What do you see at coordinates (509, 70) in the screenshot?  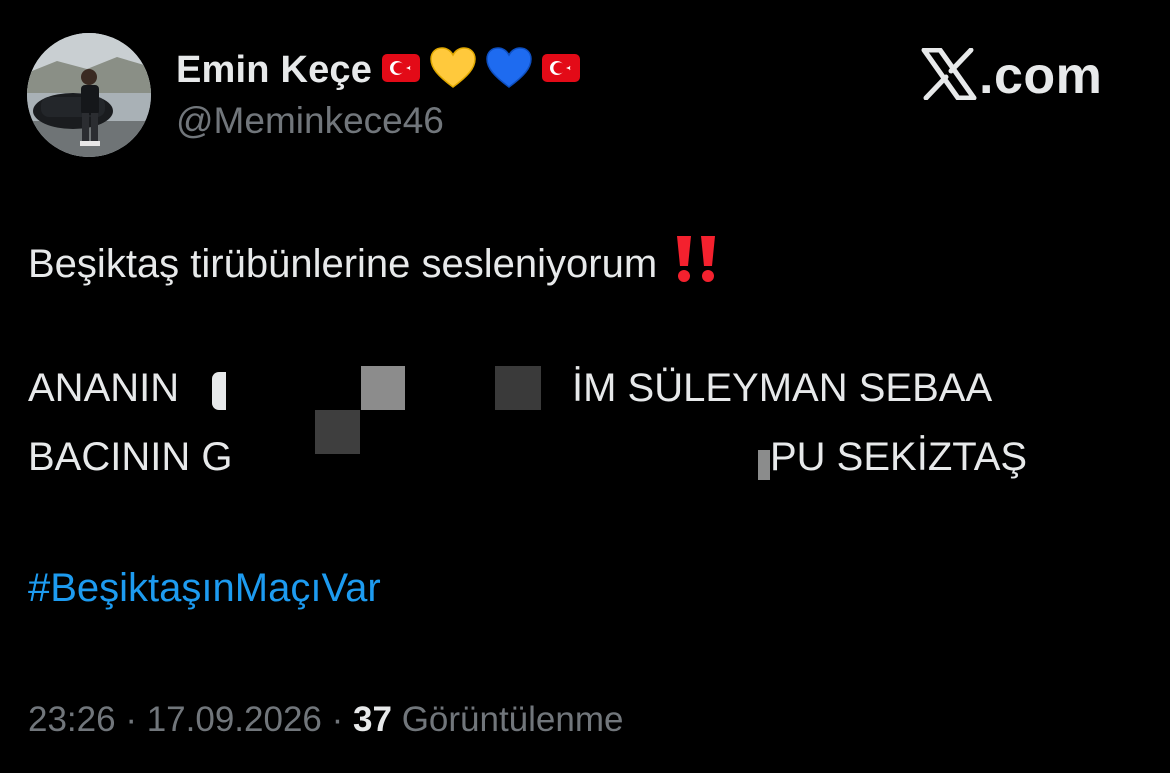 I see `blue-heart-icon` at bounding box center [509, 70].